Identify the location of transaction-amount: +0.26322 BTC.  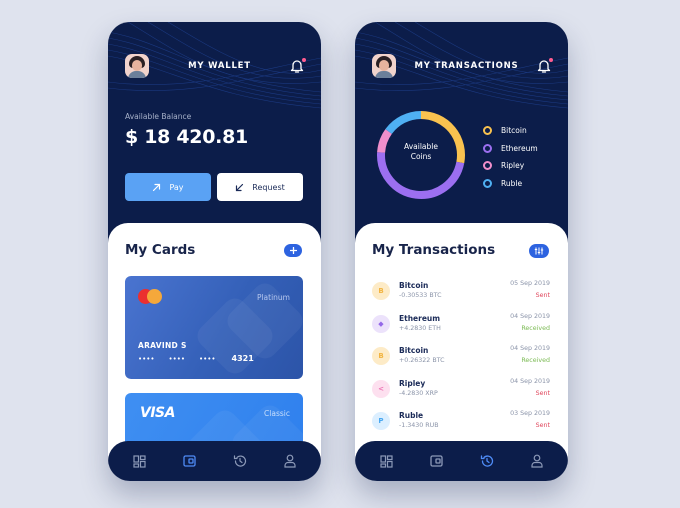
(422, 360).